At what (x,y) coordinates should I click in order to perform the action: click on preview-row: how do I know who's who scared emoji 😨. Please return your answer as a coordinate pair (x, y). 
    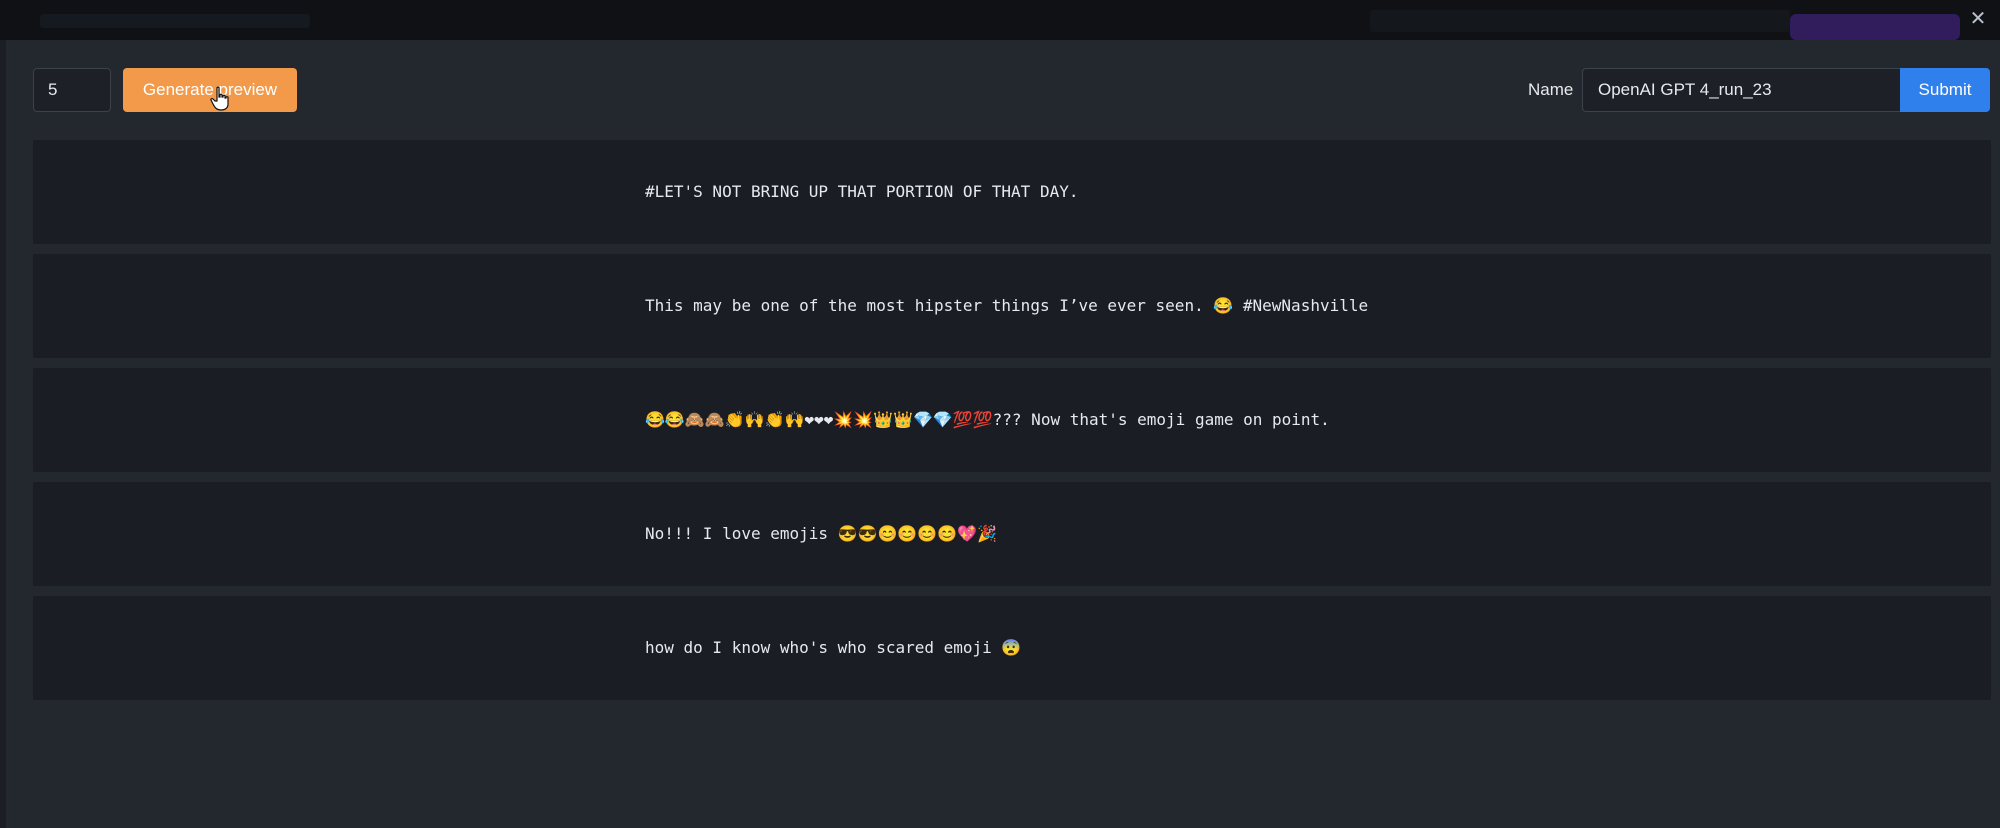
    Looking at the image, I should click on (1012, 648).